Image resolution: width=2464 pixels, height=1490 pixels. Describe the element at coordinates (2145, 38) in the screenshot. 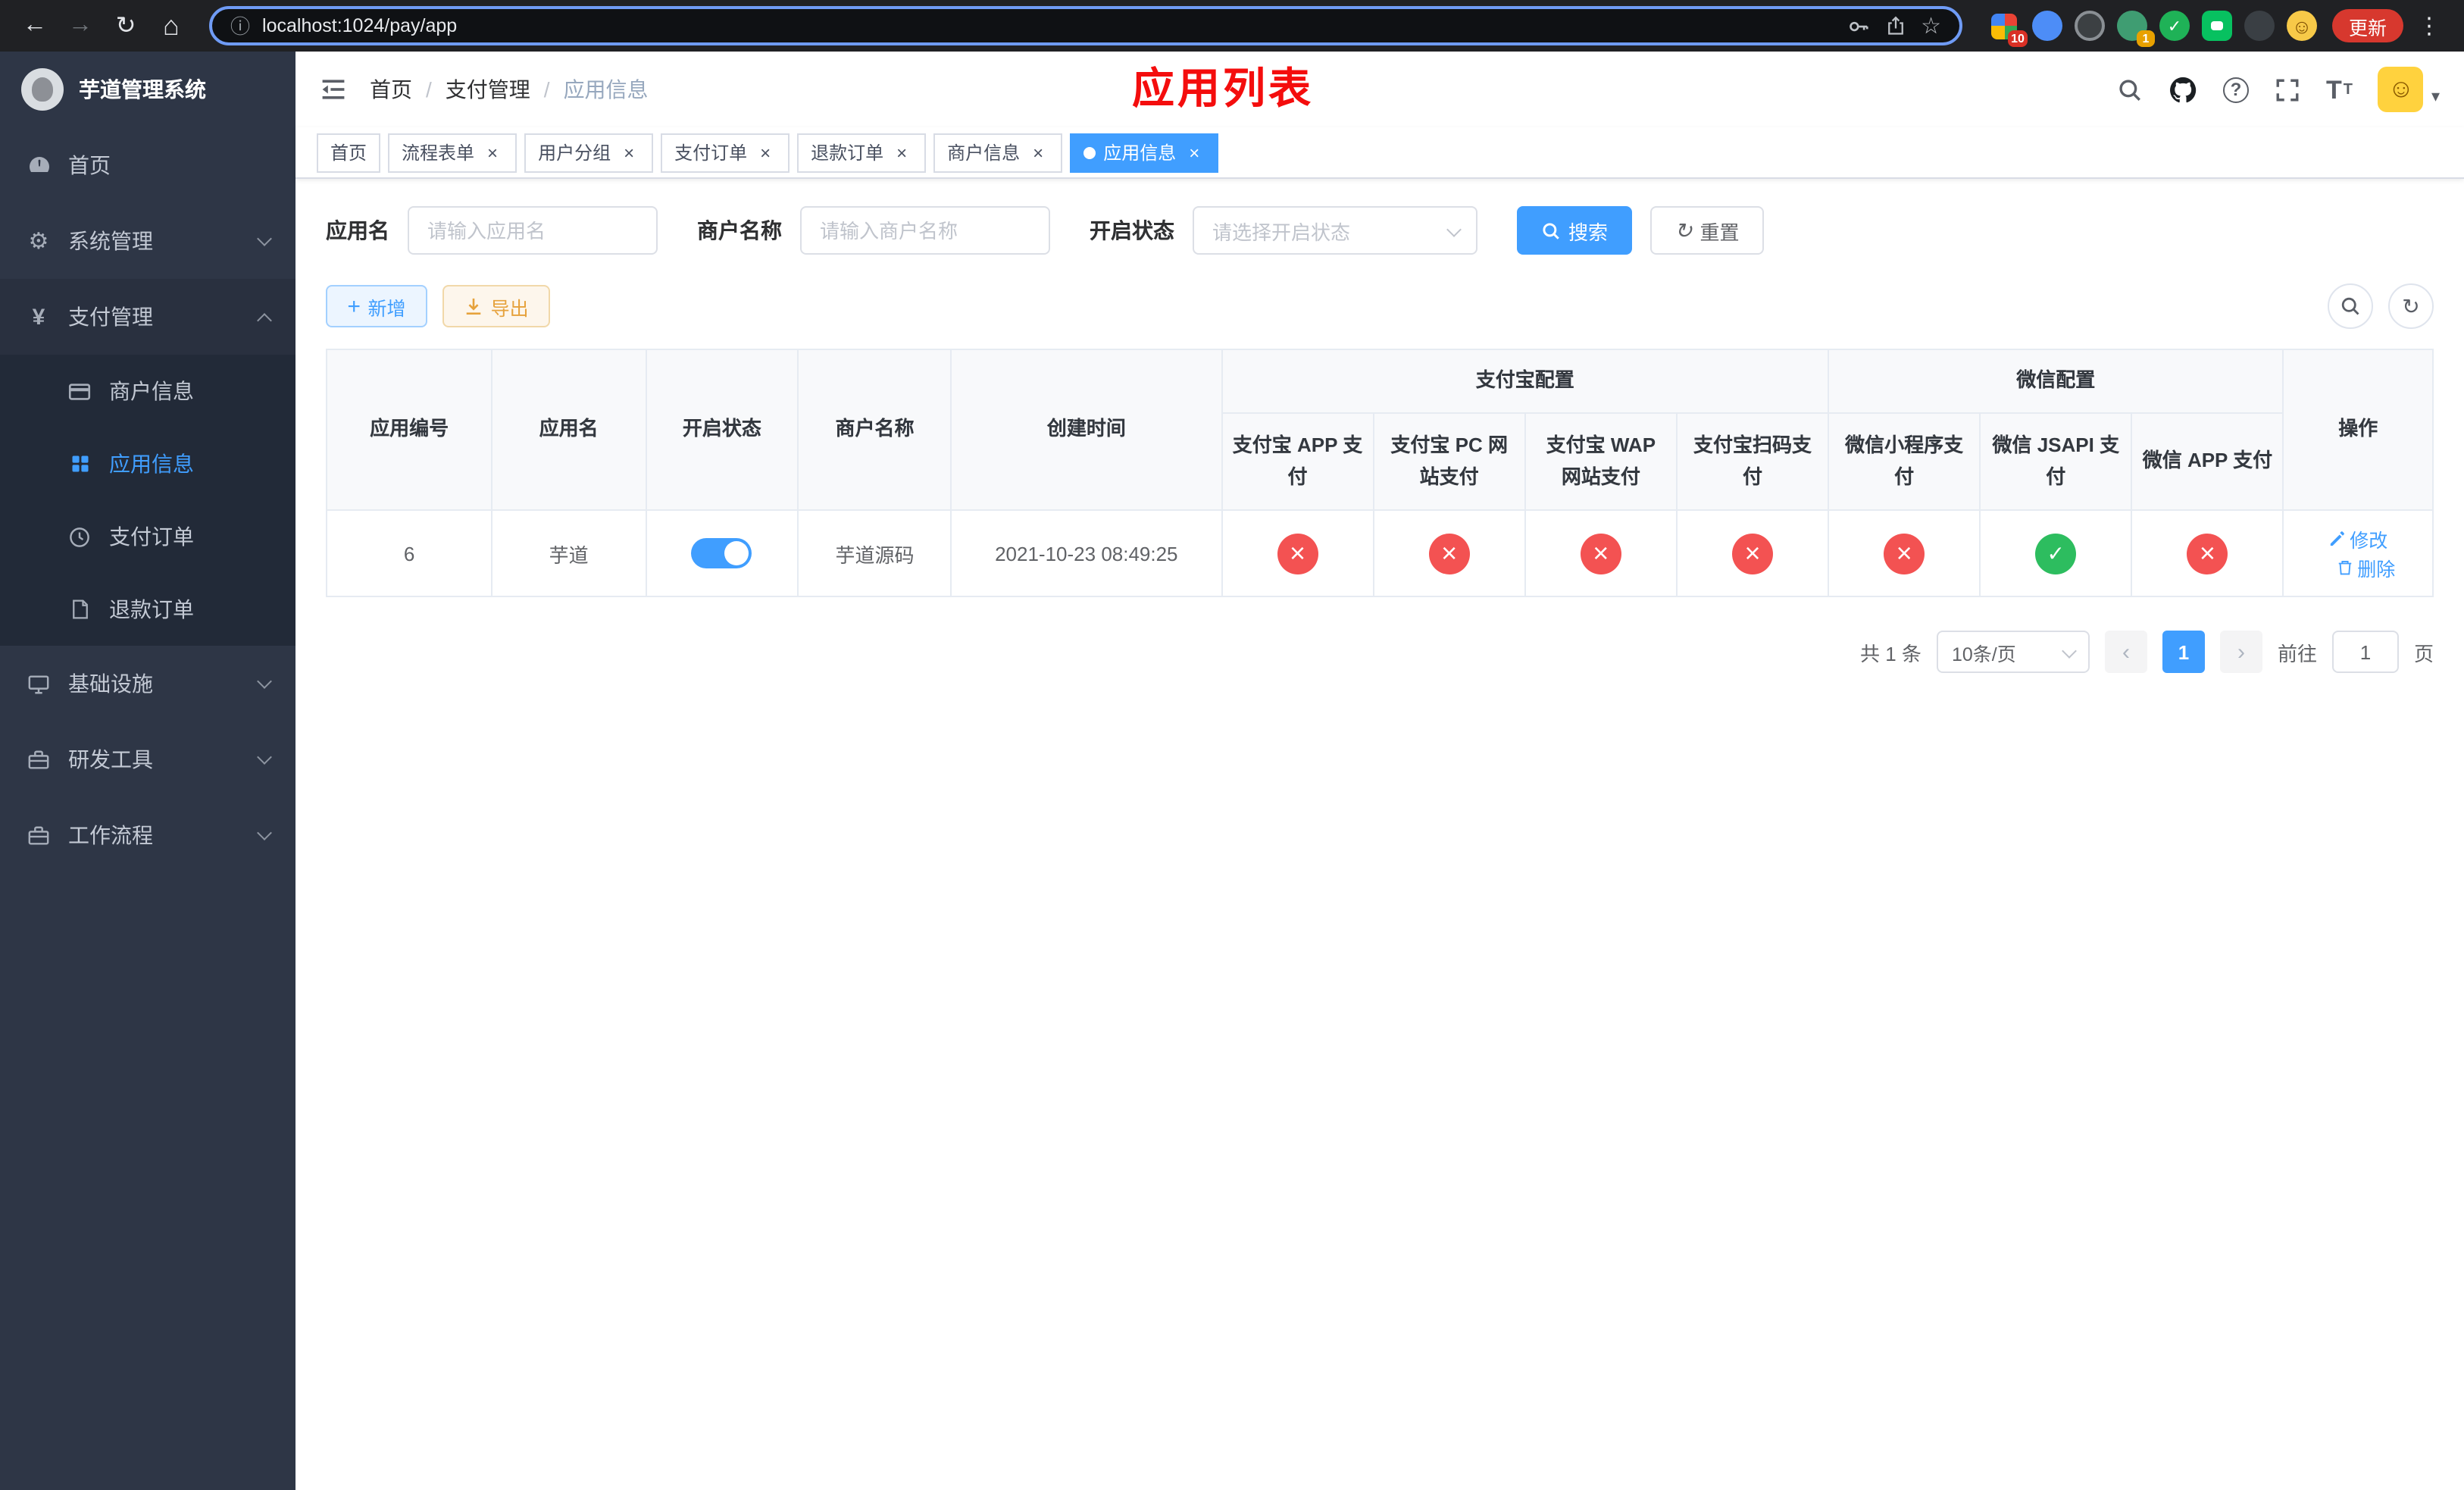

I see `extension-badge: 1` at that location.